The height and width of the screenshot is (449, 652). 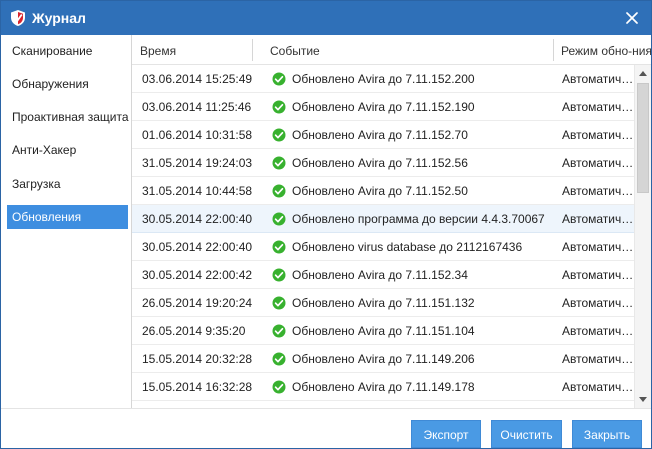 I want to click on event-description: Обновлено Avira до 7.11.149.206, so click(x=383, y=359).